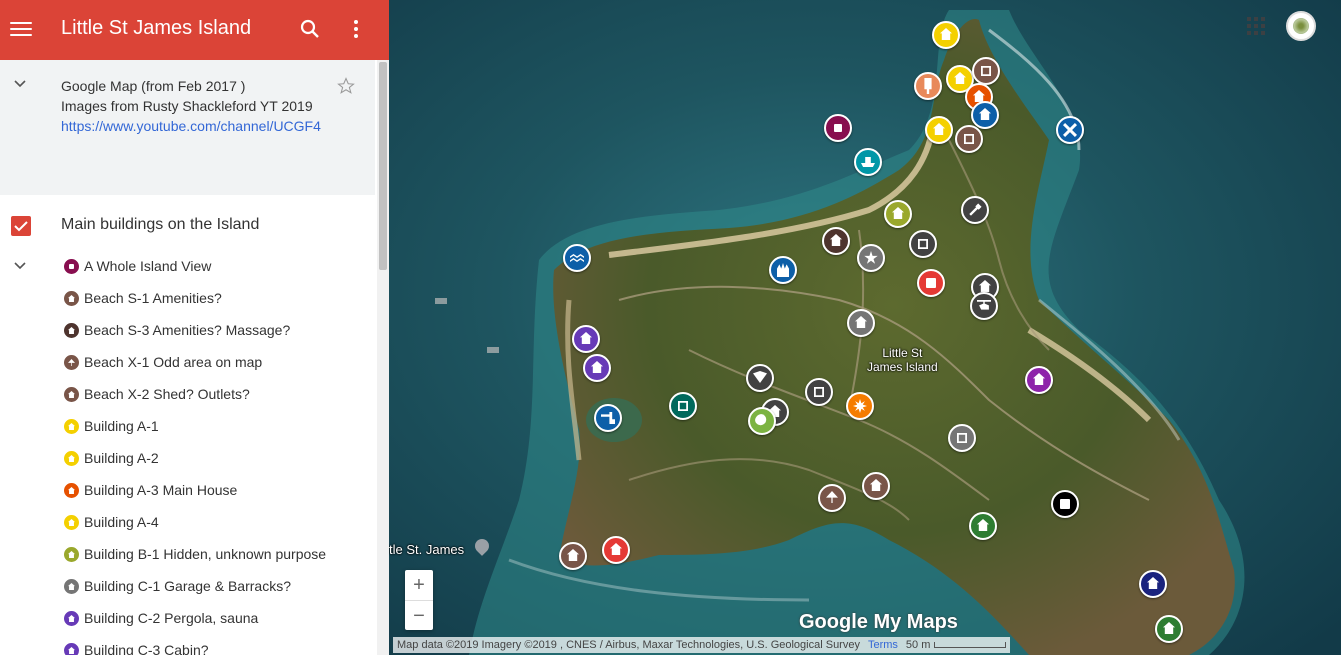 The width and height of the screenshot is (1341, 655). I want to click on marker-teal-square, so click(683, 406).